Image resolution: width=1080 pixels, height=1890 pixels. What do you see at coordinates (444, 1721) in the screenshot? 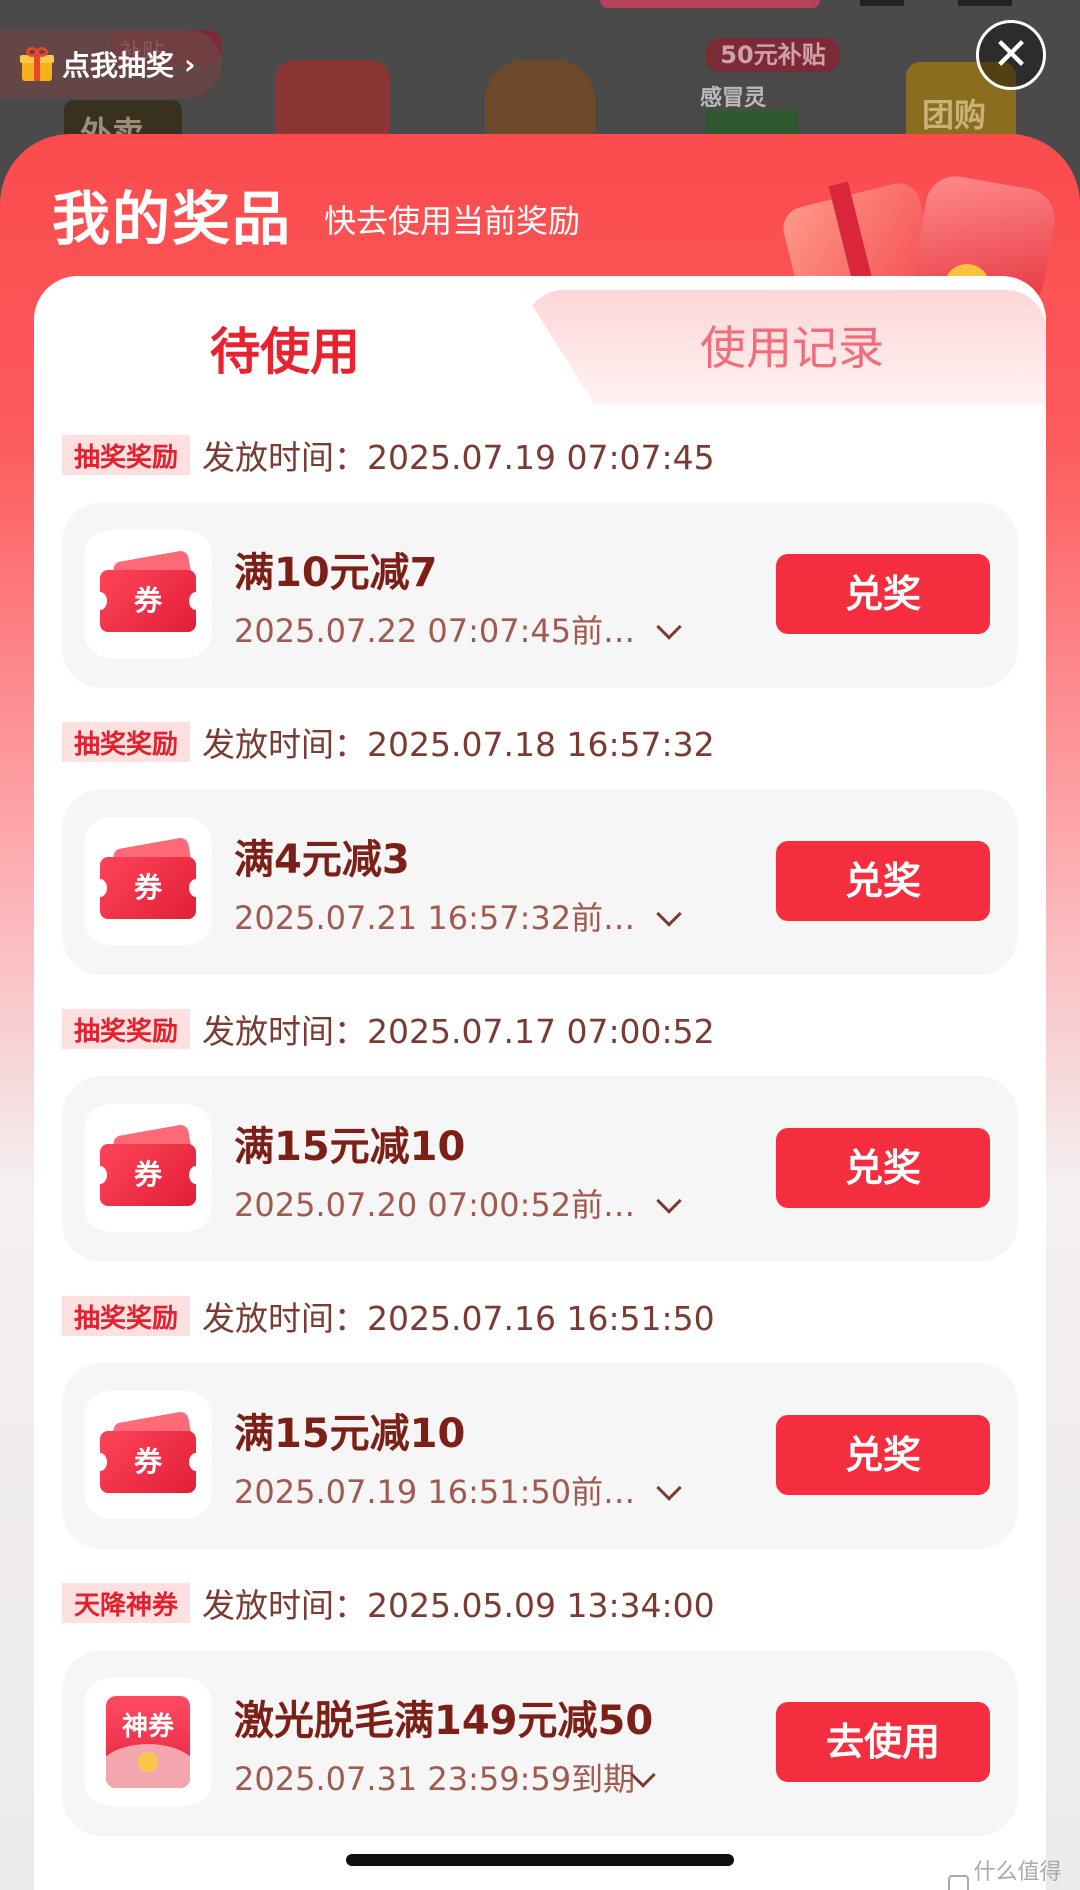
I see `coupon-title: 激光脱毛满149元减50` at bounding box center [444, 1721].